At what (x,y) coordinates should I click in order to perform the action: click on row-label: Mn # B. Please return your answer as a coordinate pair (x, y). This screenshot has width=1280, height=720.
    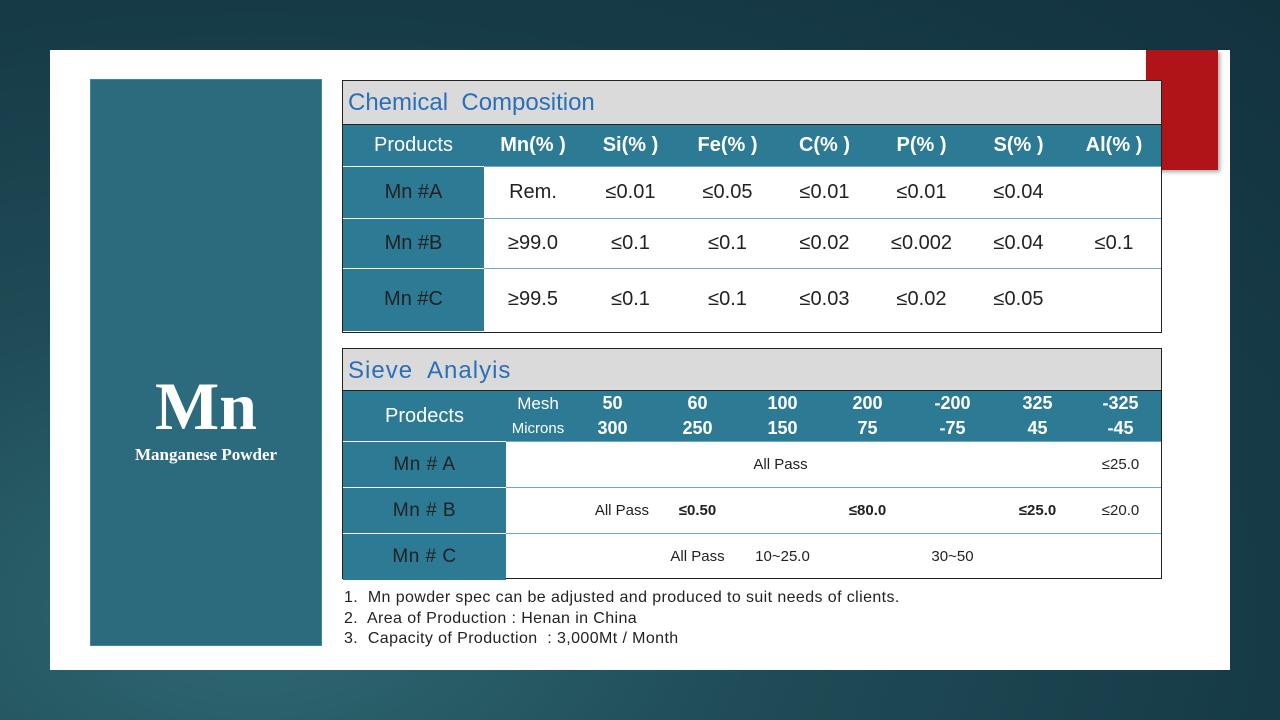
    Looking at the image, I should click on (424, 510).